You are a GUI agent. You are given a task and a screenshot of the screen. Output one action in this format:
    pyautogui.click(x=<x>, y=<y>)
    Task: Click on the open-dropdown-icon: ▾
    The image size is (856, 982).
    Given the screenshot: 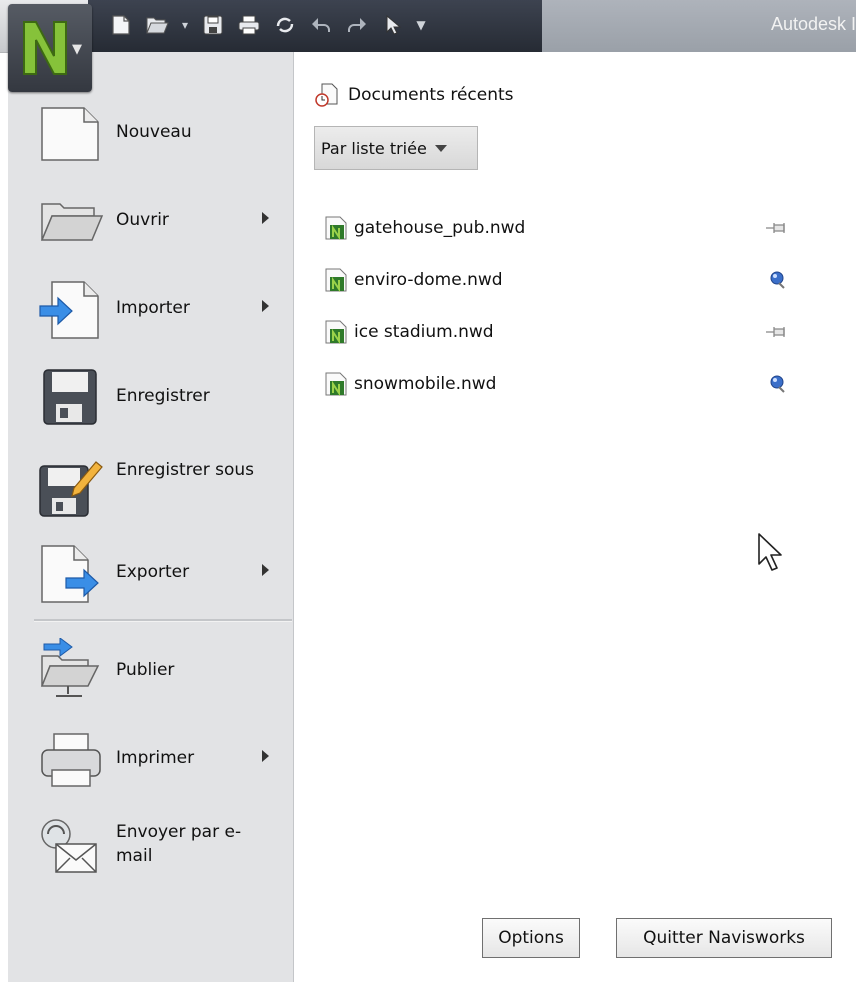 What is the action you would take?
    pyautogui.click(x=185, y=25)
    